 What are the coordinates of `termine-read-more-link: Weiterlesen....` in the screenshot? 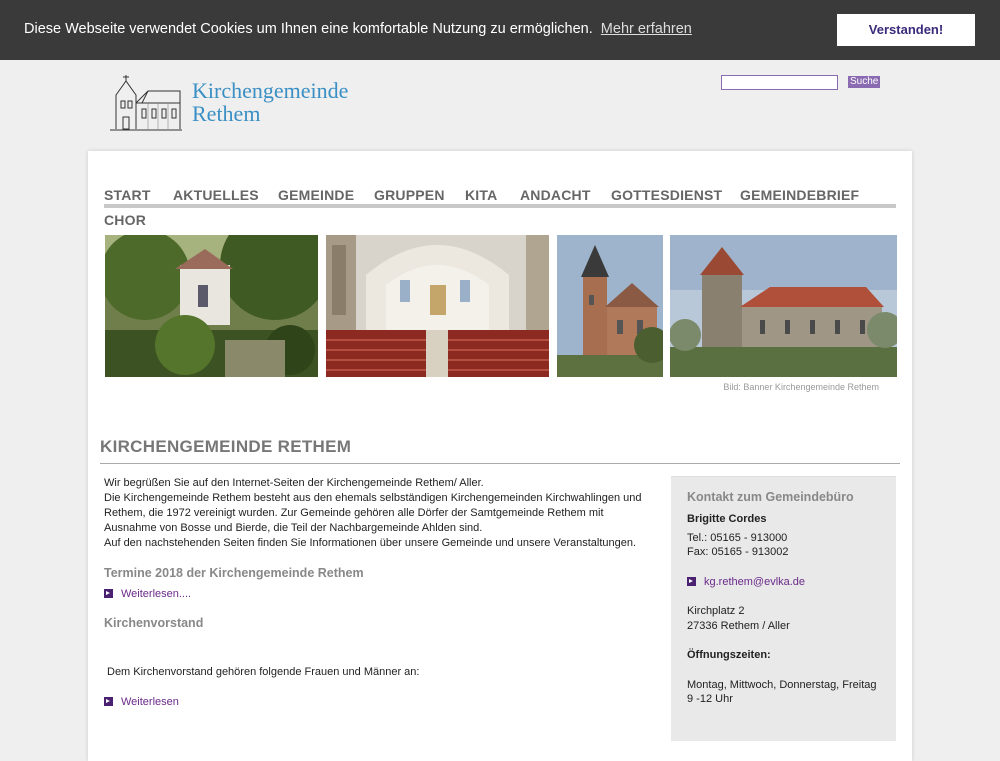 It's located at (147, 594).